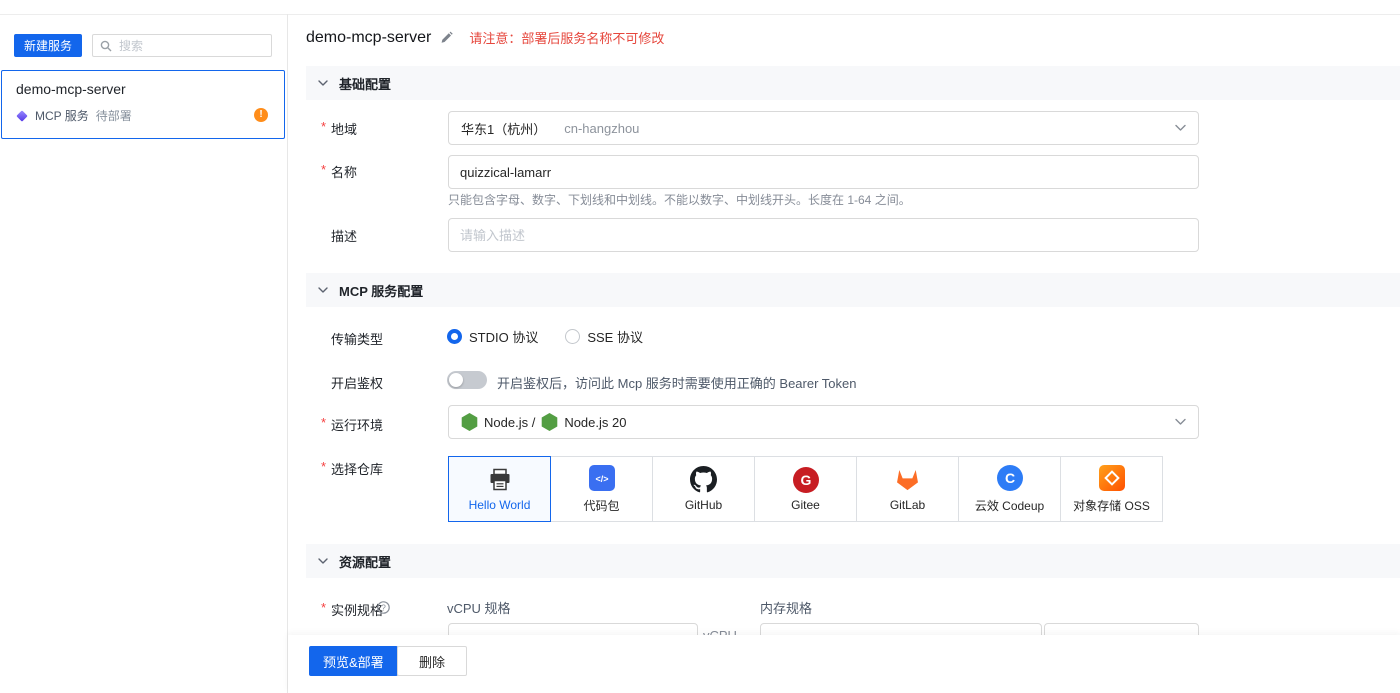  I want to click on radio-stdio, so click(454, 336).